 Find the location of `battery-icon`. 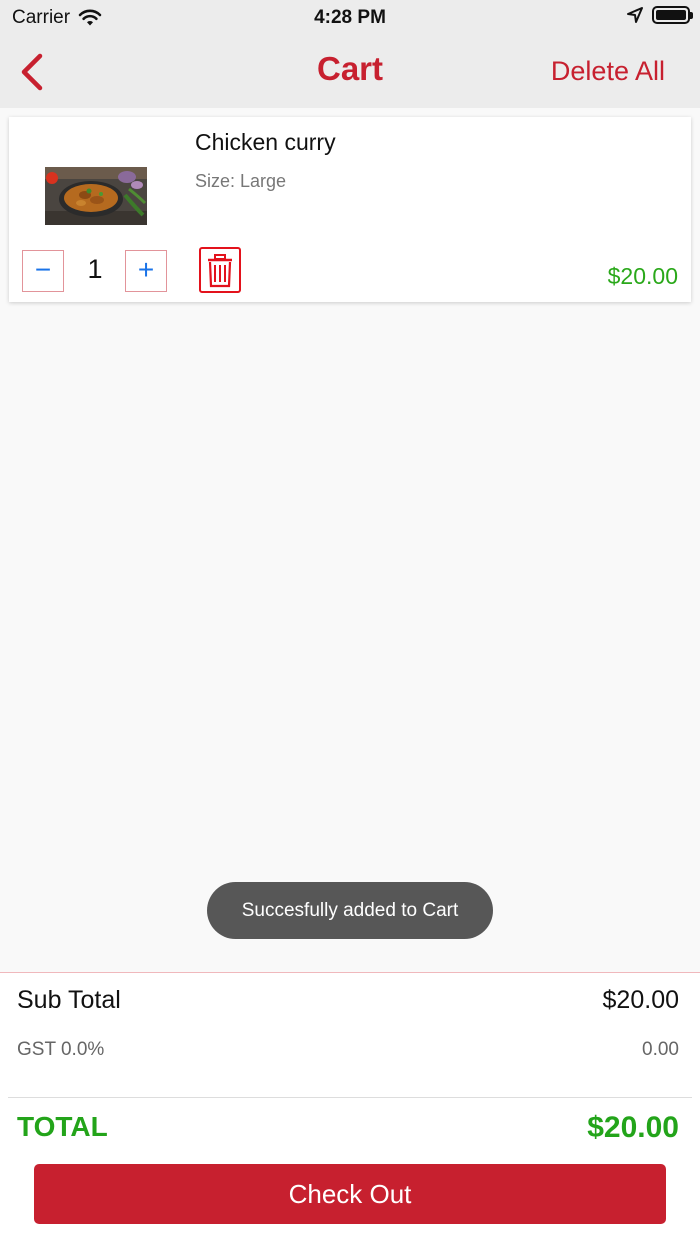

battery-icon is located at coordinates (672, 15).